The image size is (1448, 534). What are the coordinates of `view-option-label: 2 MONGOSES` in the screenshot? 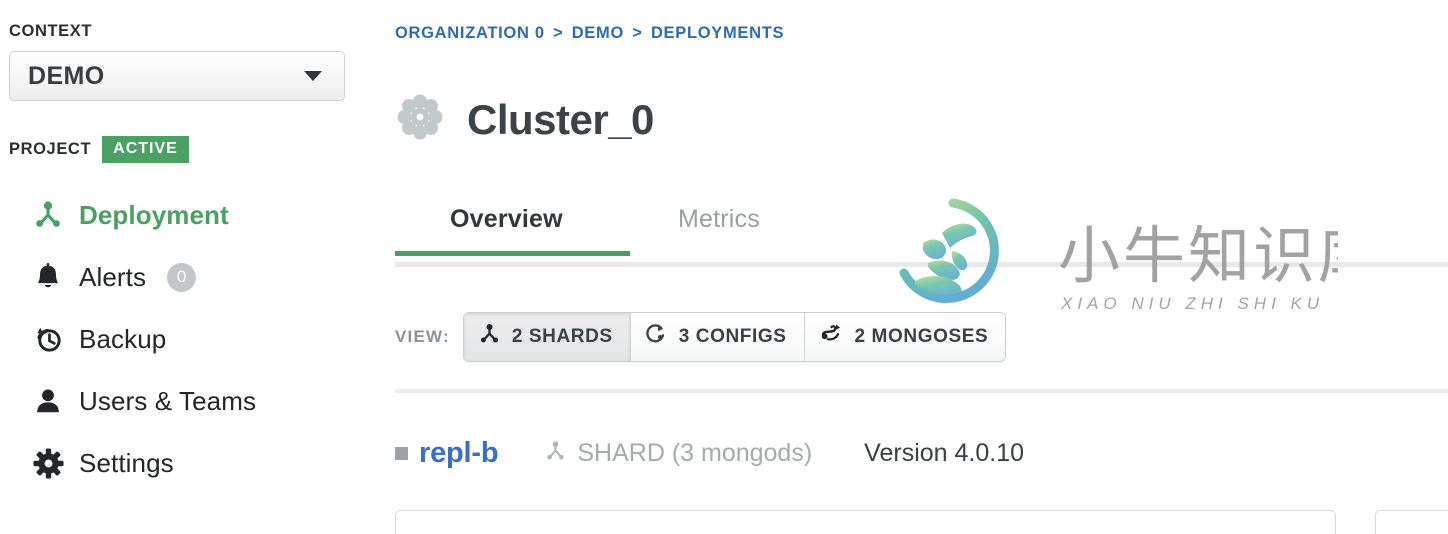 It's located at (921, 336).